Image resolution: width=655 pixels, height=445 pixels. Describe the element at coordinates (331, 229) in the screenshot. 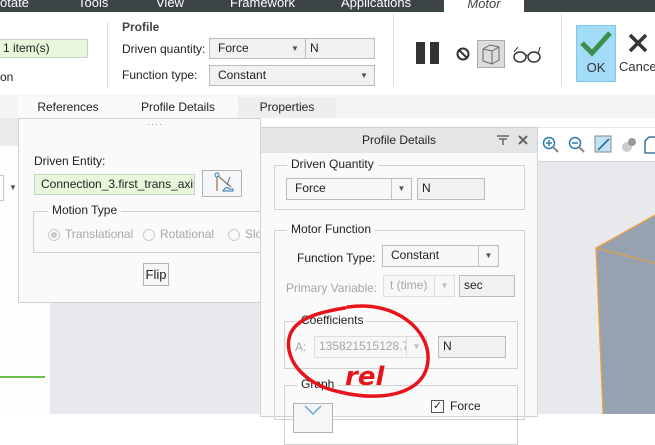

I see `motor-function-group-label: Motor Function` at that location.